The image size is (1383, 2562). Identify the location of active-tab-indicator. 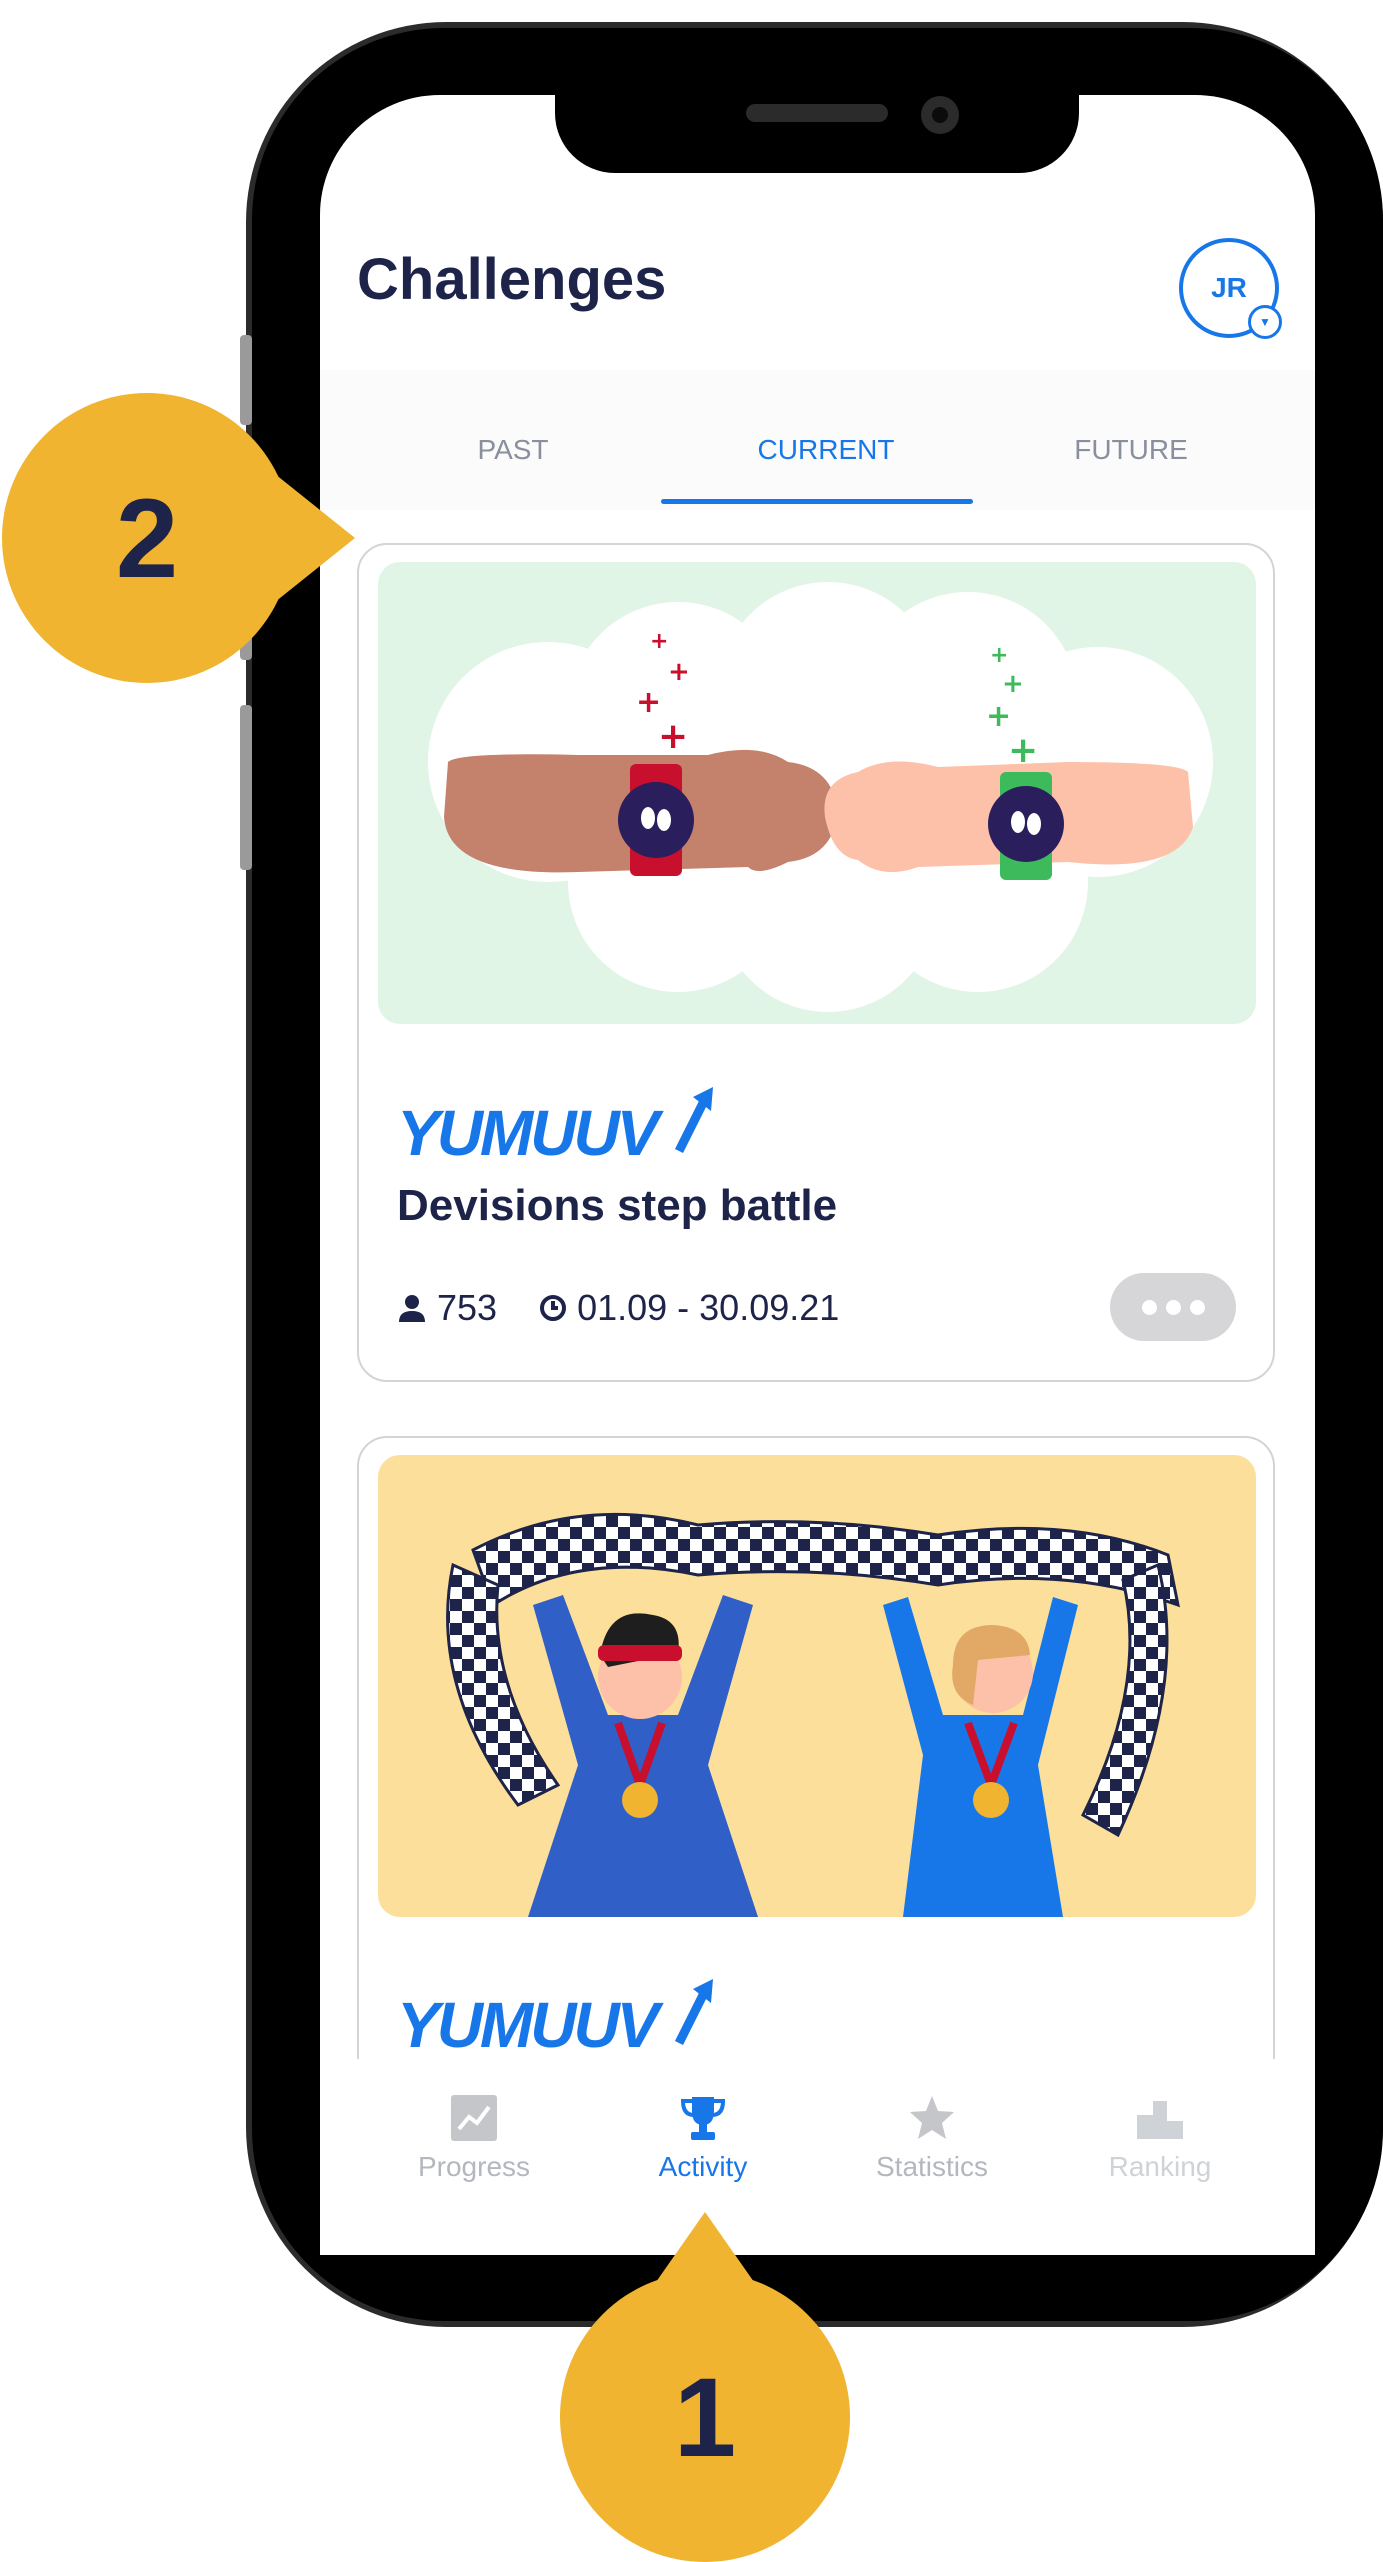
(817, 501).